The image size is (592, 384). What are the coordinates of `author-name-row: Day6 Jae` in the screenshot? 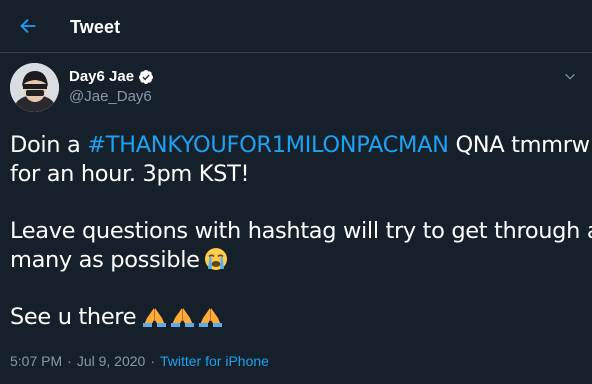 It's located at (111, 77).